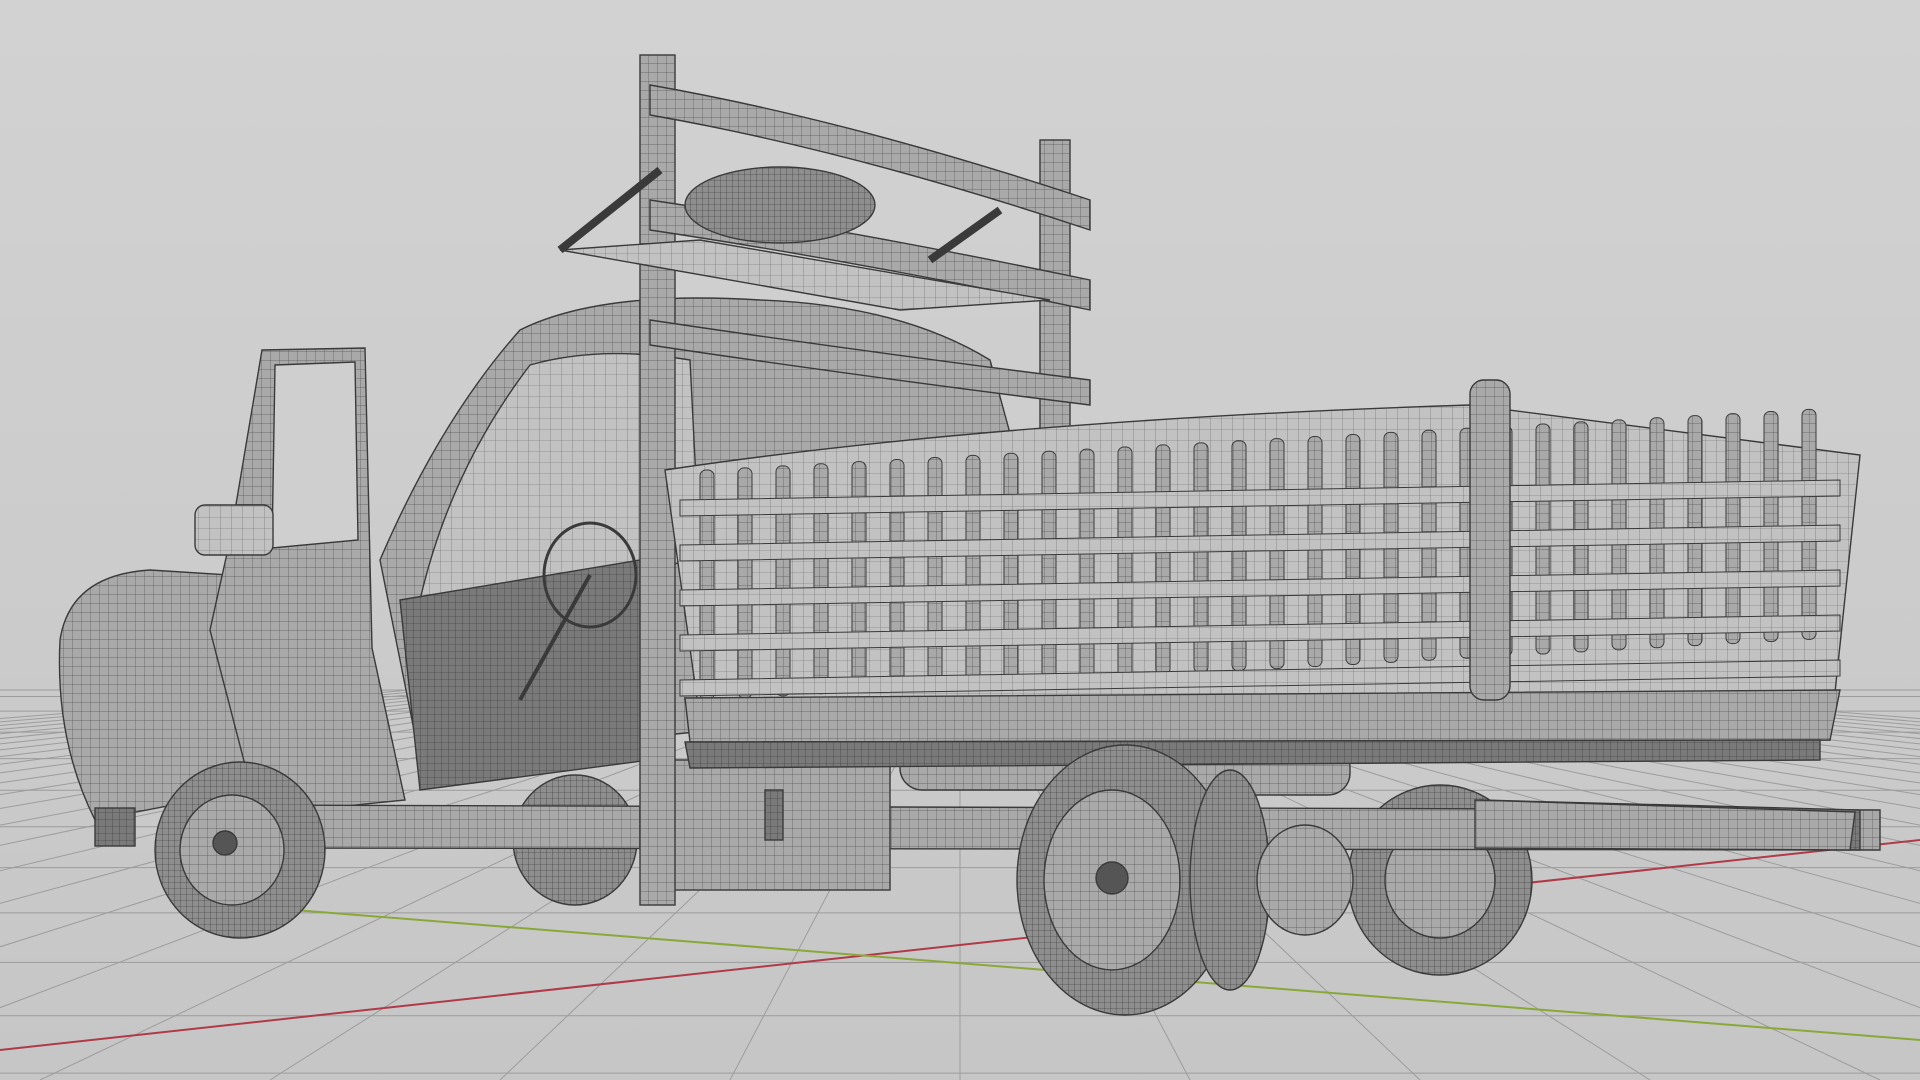 This screenshot has height=1080, width=1920. What do you see at coordinates (1262, 729) in the screenshot?
I see `cargo-bed-floor` at bounding box center [1262, 729].